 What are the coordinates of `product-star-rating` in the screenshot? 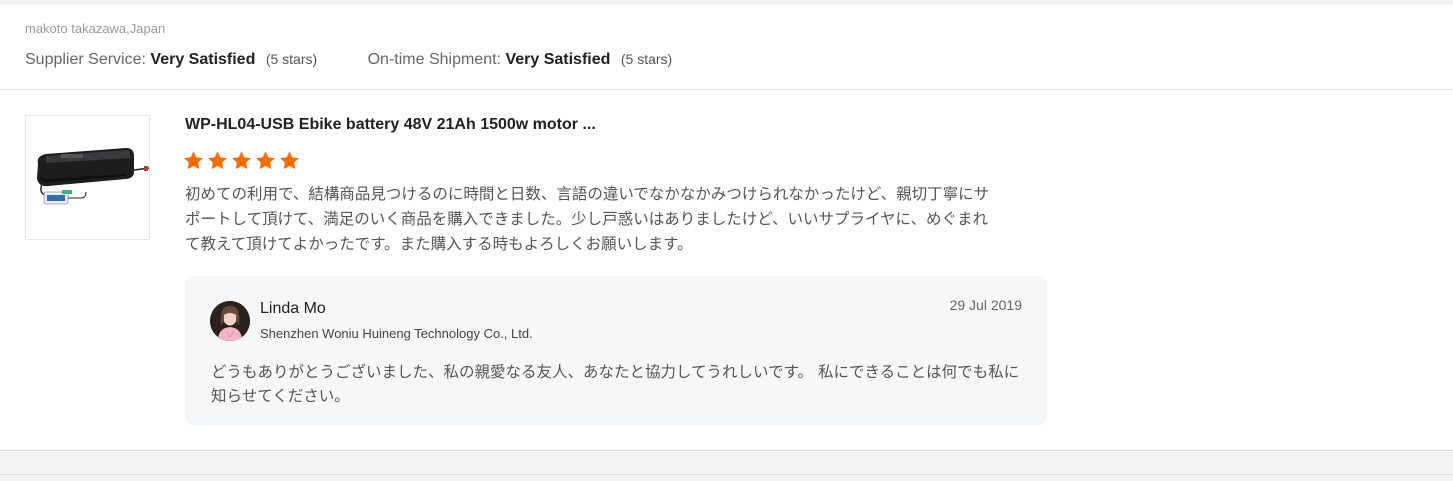 It's located at (241, 160).